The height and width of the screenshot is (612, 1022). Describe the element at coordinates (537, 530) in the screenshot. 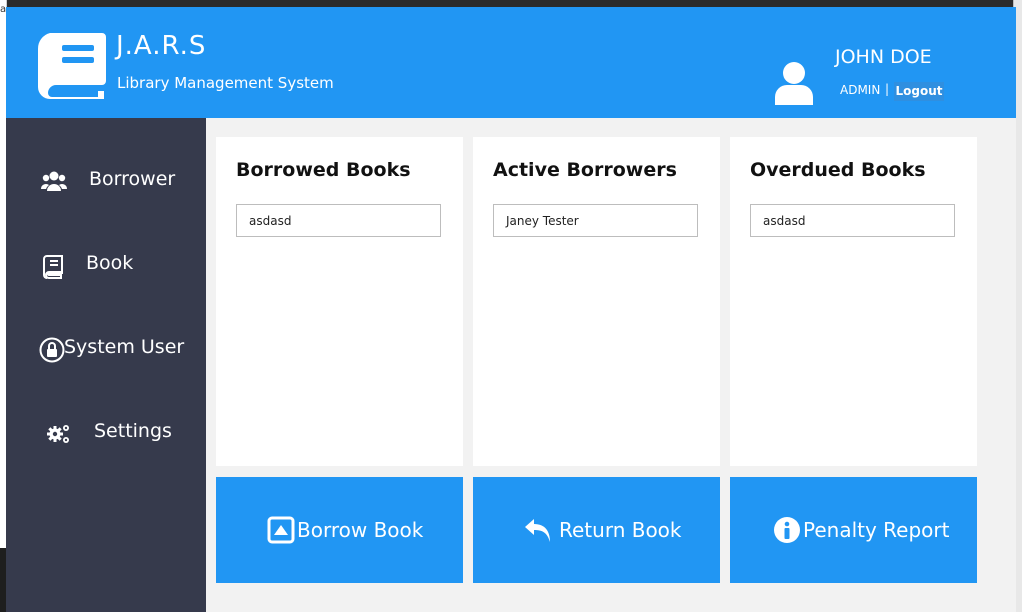

I see `reply-arrow-icon` at that location.